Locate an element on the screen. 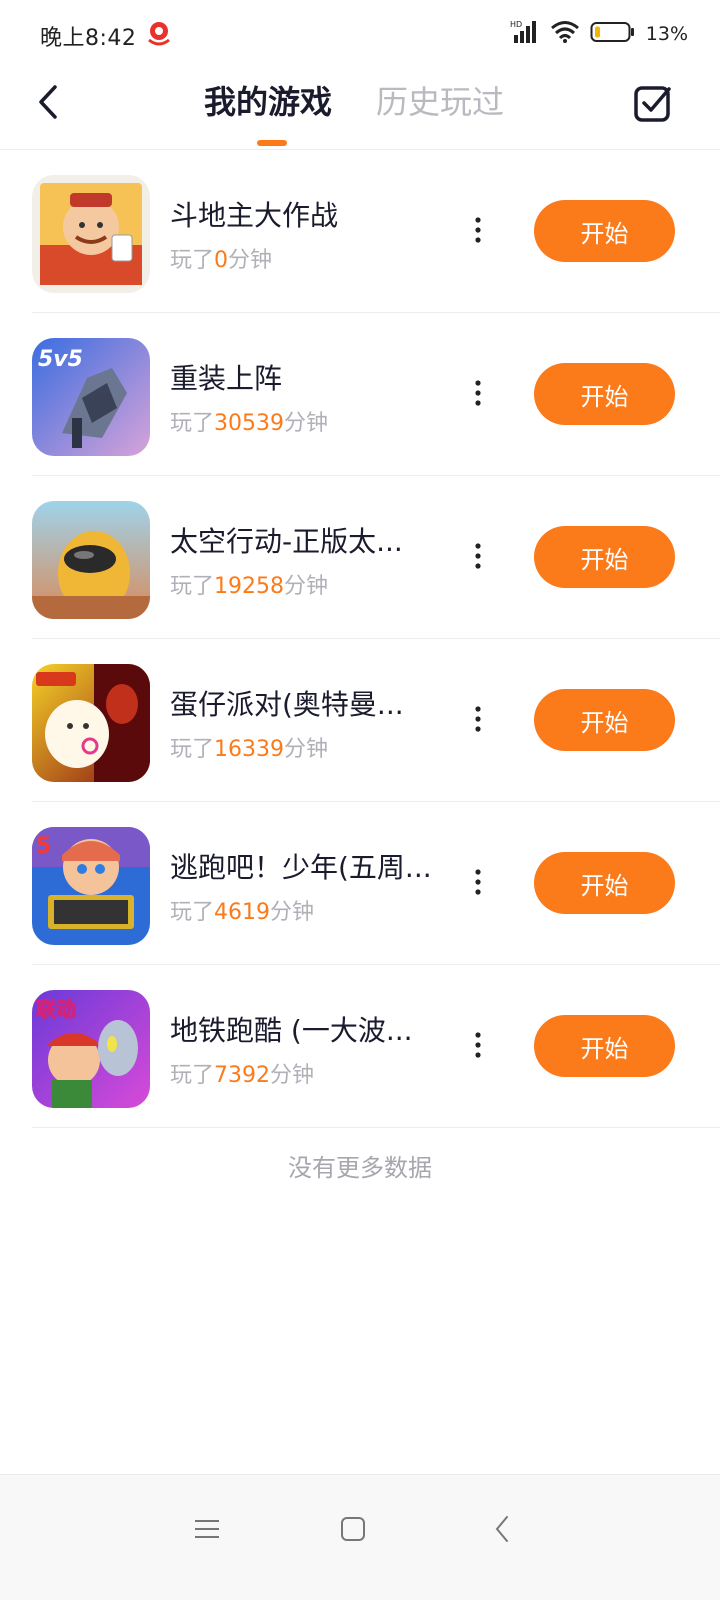 This screenshot has width=720, height=1600. play-minutes: 19258 is located at coordinates (249, 586).